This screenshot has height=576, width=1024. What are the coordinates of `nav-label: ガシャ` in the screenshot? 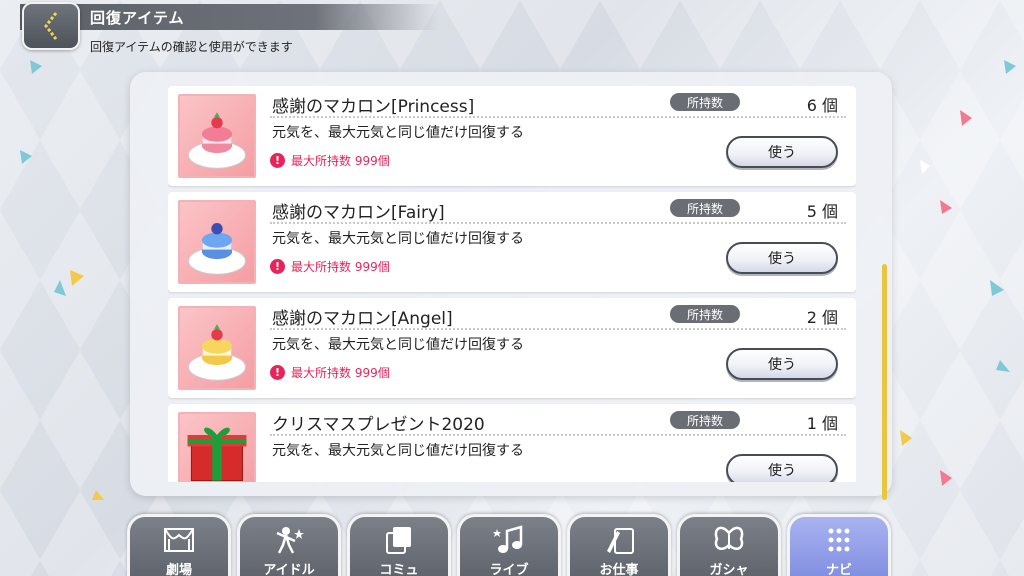 It's located at (729, 569).